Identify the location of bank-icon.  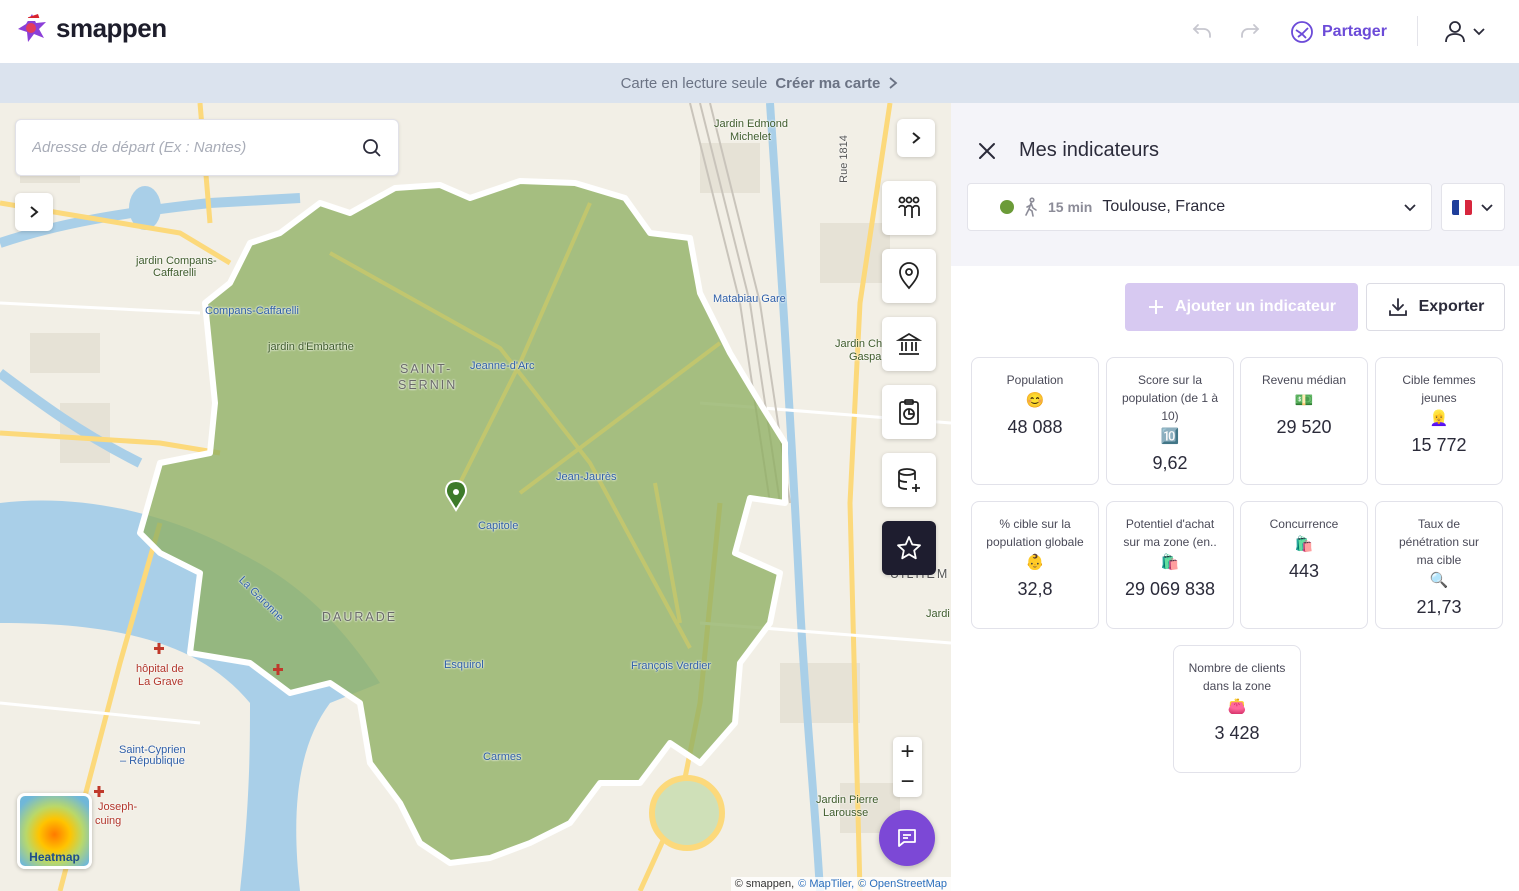
(909, 343).